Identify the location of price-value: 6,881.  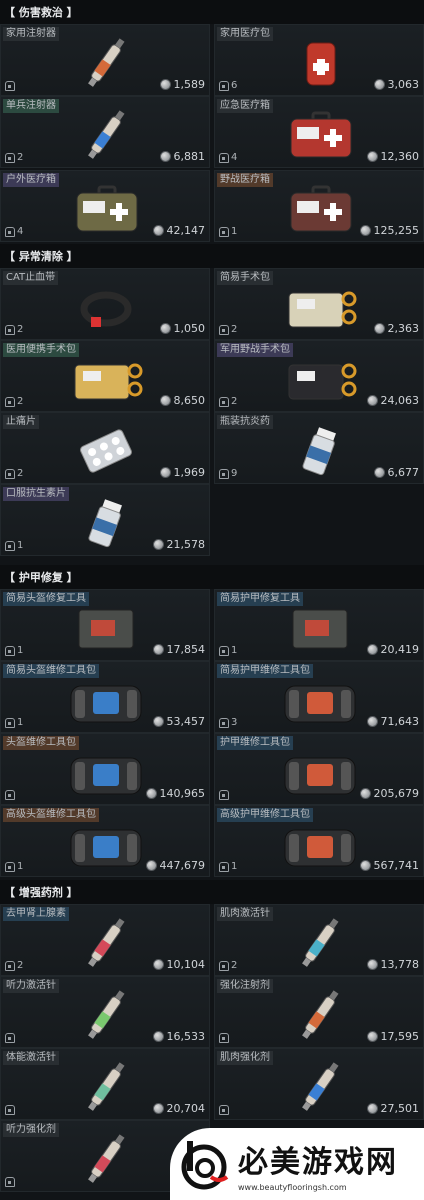
(189, 156).